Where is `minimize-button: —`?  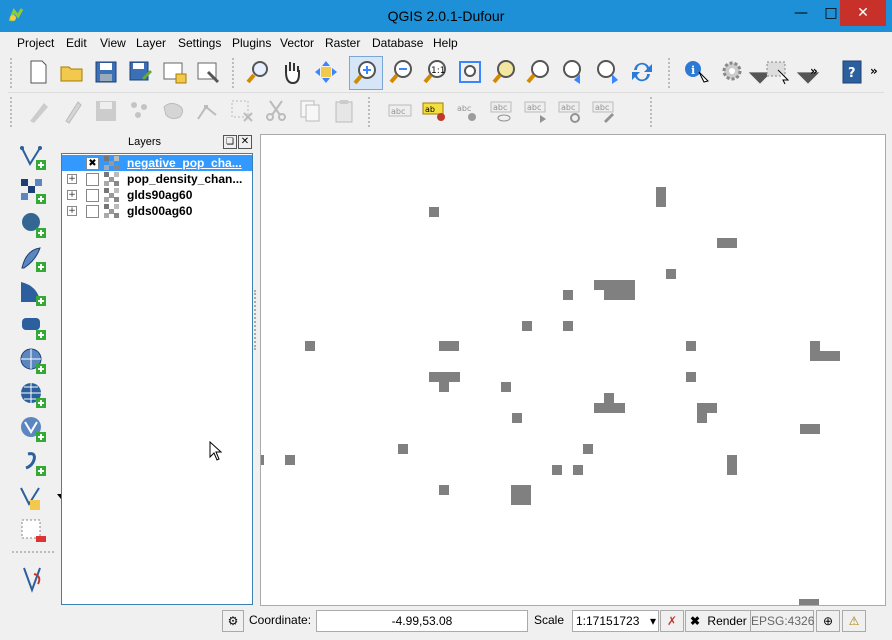
minimize-button: — is located at coordinates (801, 13).